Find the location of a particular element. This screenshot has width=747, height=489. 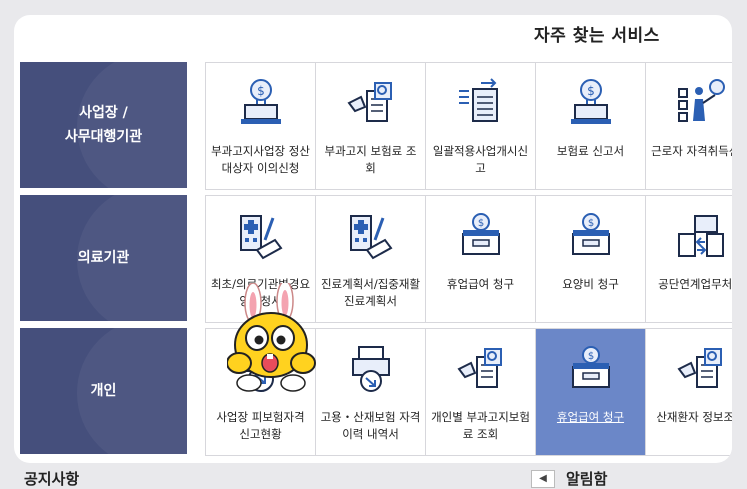

row-header-business: 사업장 / 사무대행기관 is located at coordinates (103, 125).